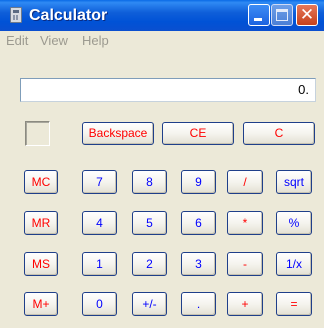 The width and height of the screenshot is (324, 328). I want to click on sign-toggle-button: +/-, so click(149, 304).